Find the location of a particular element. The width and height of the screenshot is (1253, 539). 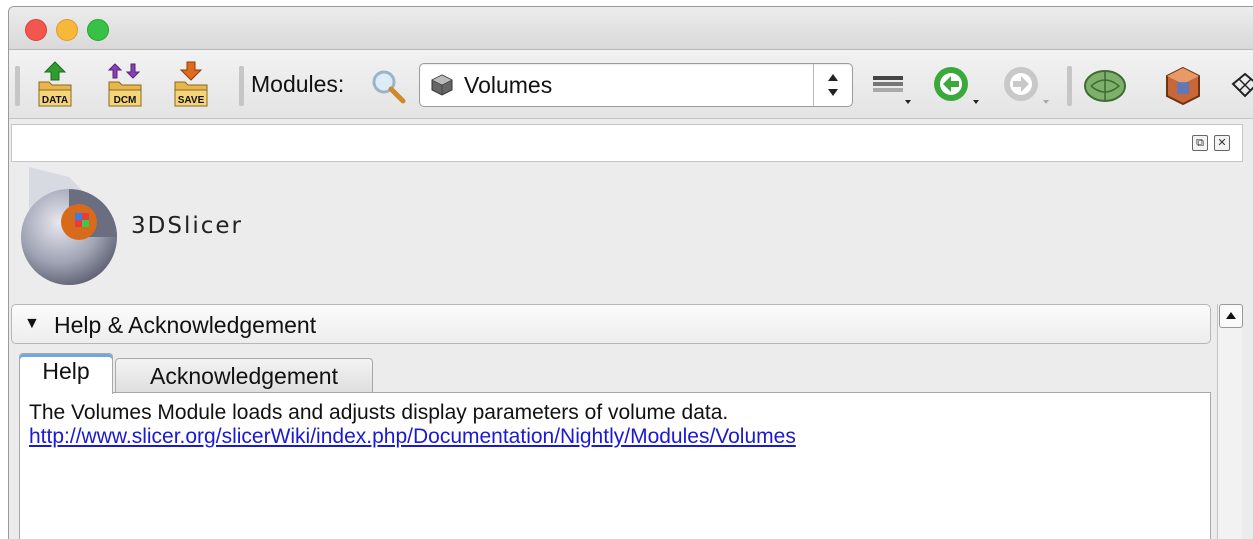

module-panel-header: ⧉ ✕ is located at coordinates (627, 143).